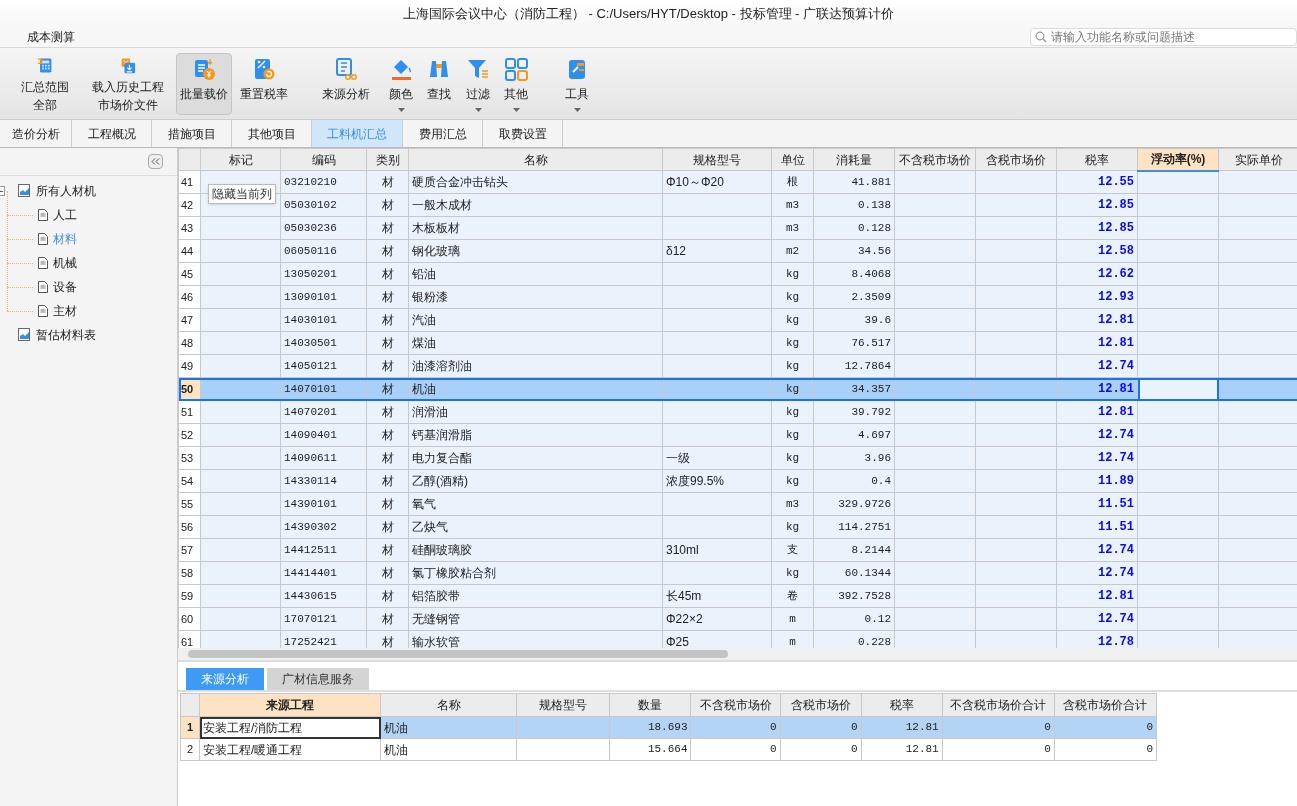 The image size is (1297, 806). I want to click on column-header: 不含税市场价合计, so click(998, 705).